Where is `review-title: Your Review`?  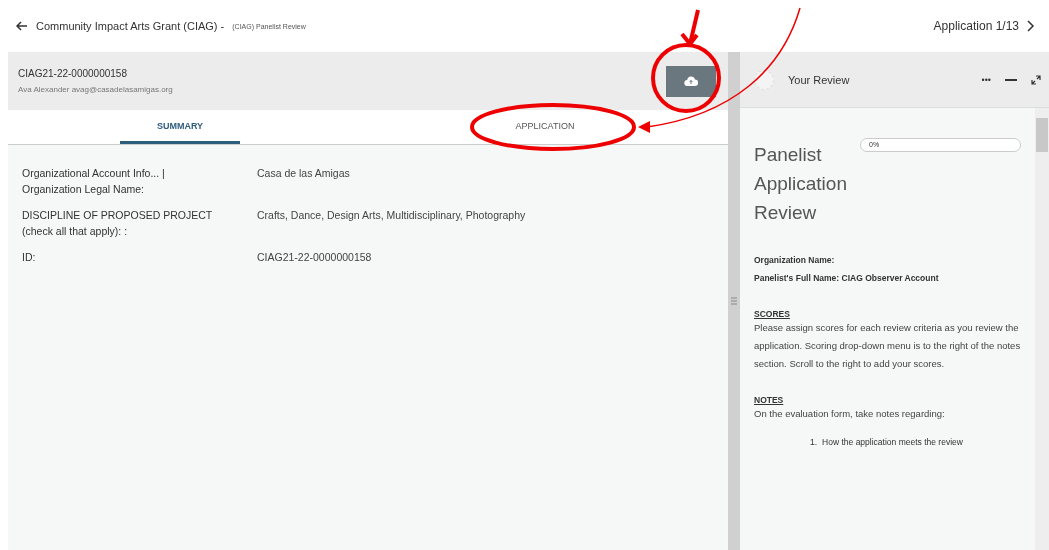 review-title: Your Review is located at coordinates (819, 79).